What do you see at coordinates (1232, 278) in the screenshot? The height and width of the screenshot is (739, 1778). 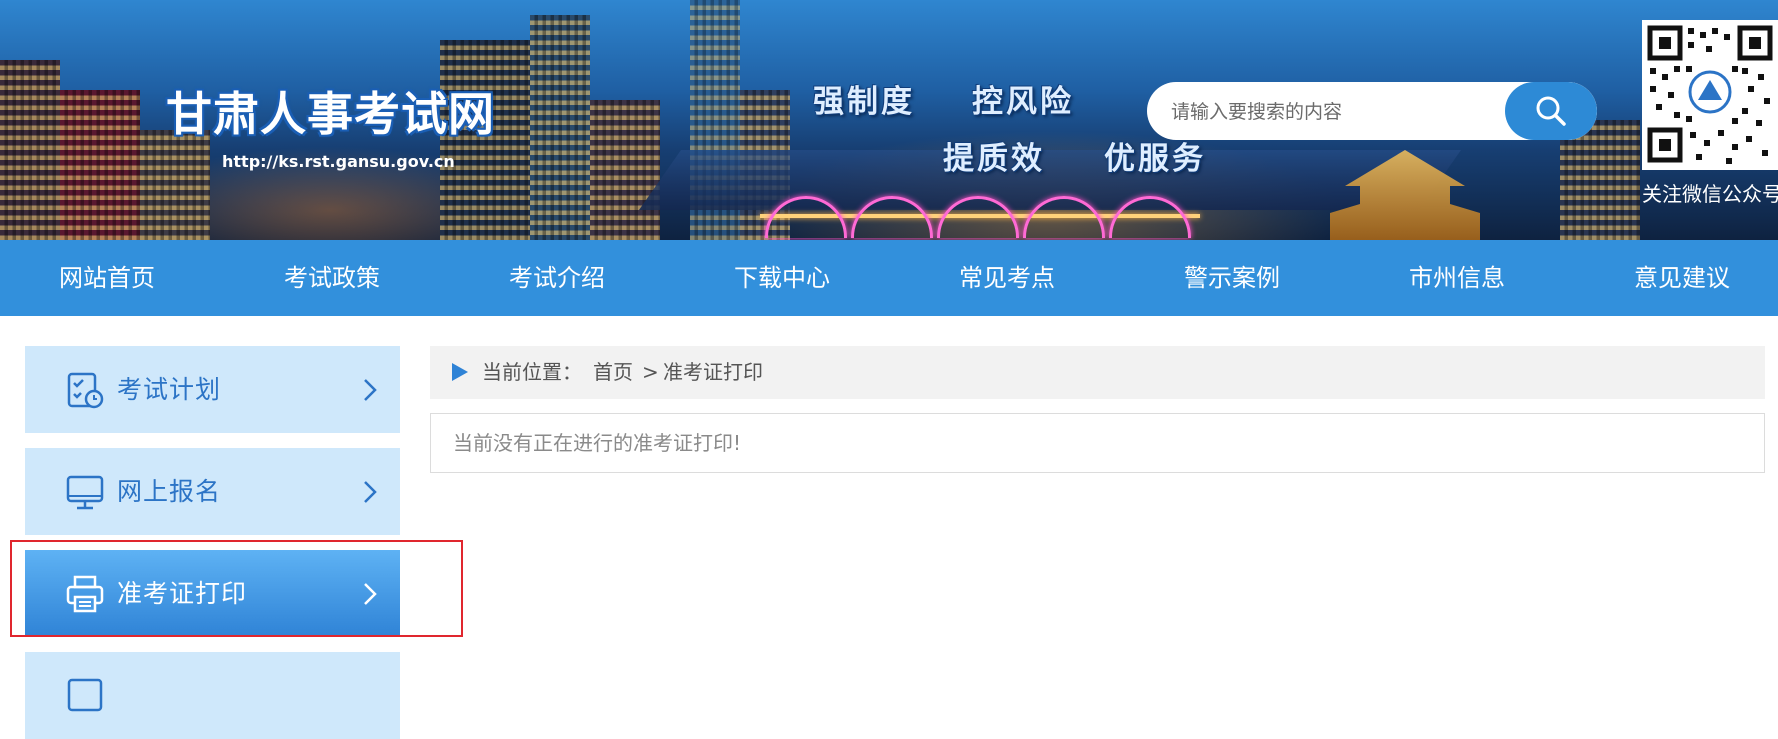 I see `nav-item-warning-cases: 警示案例` at bounding box center [1232, 278].